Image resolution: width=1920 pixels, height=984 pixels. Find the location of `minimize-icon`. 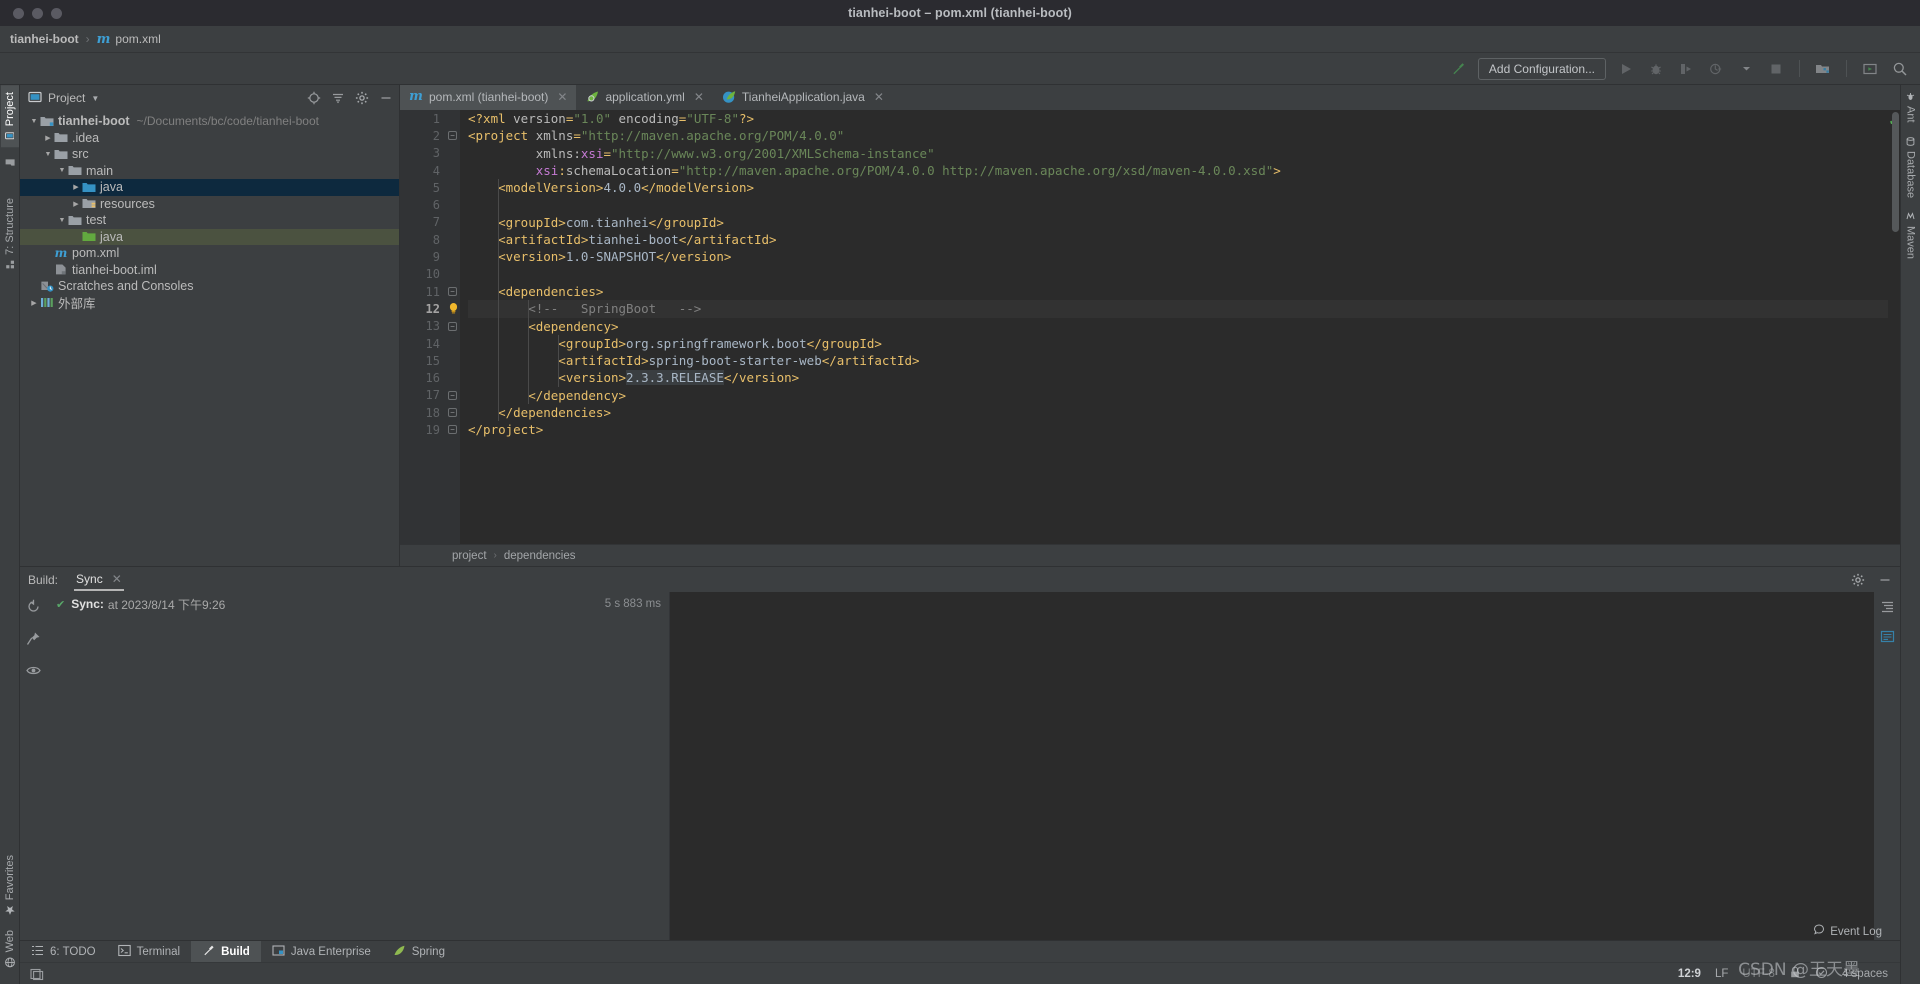

minimize-icon is located at coordinates (1884, 579).